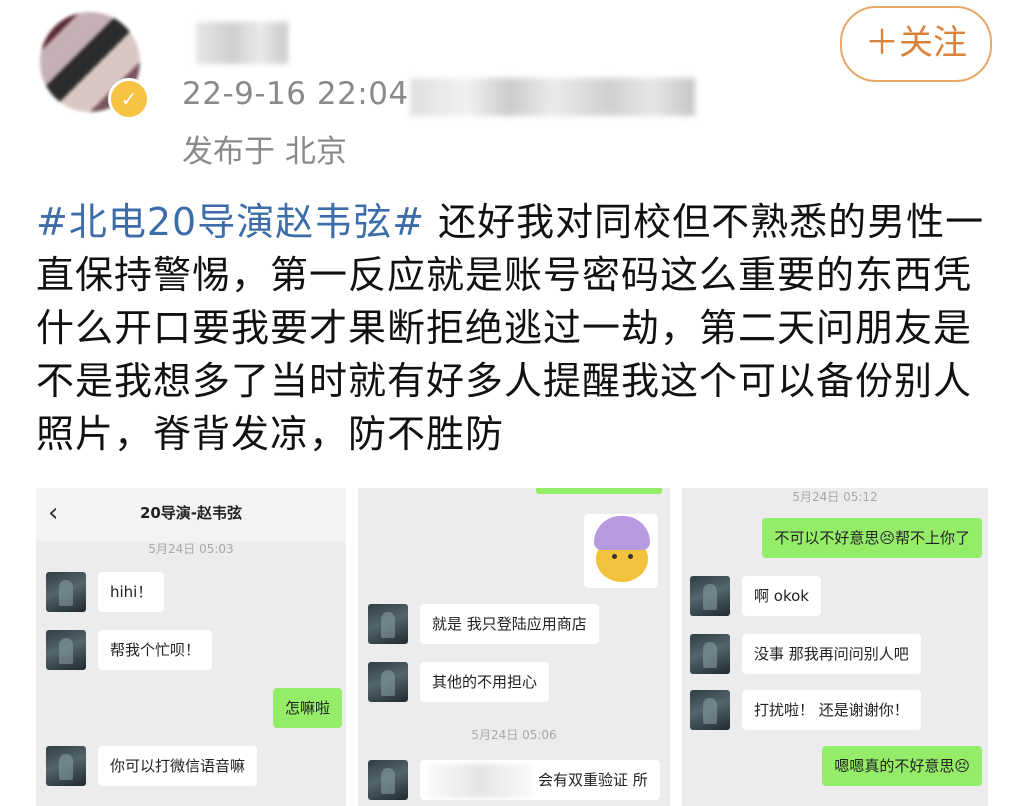  Describe the element at coordinates (781, 596) in the screenshot. I see `chat-bubble-received: 啊 okok` at that location.